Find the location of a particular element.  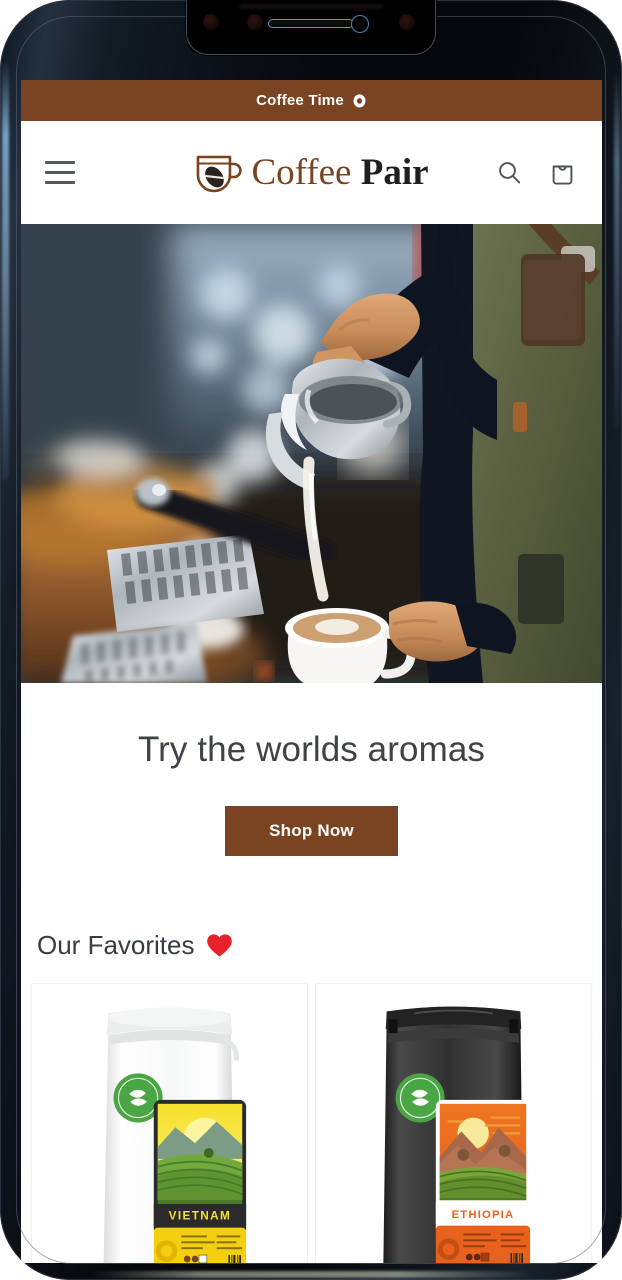

phone-notch is located at coordinates (311, 28).